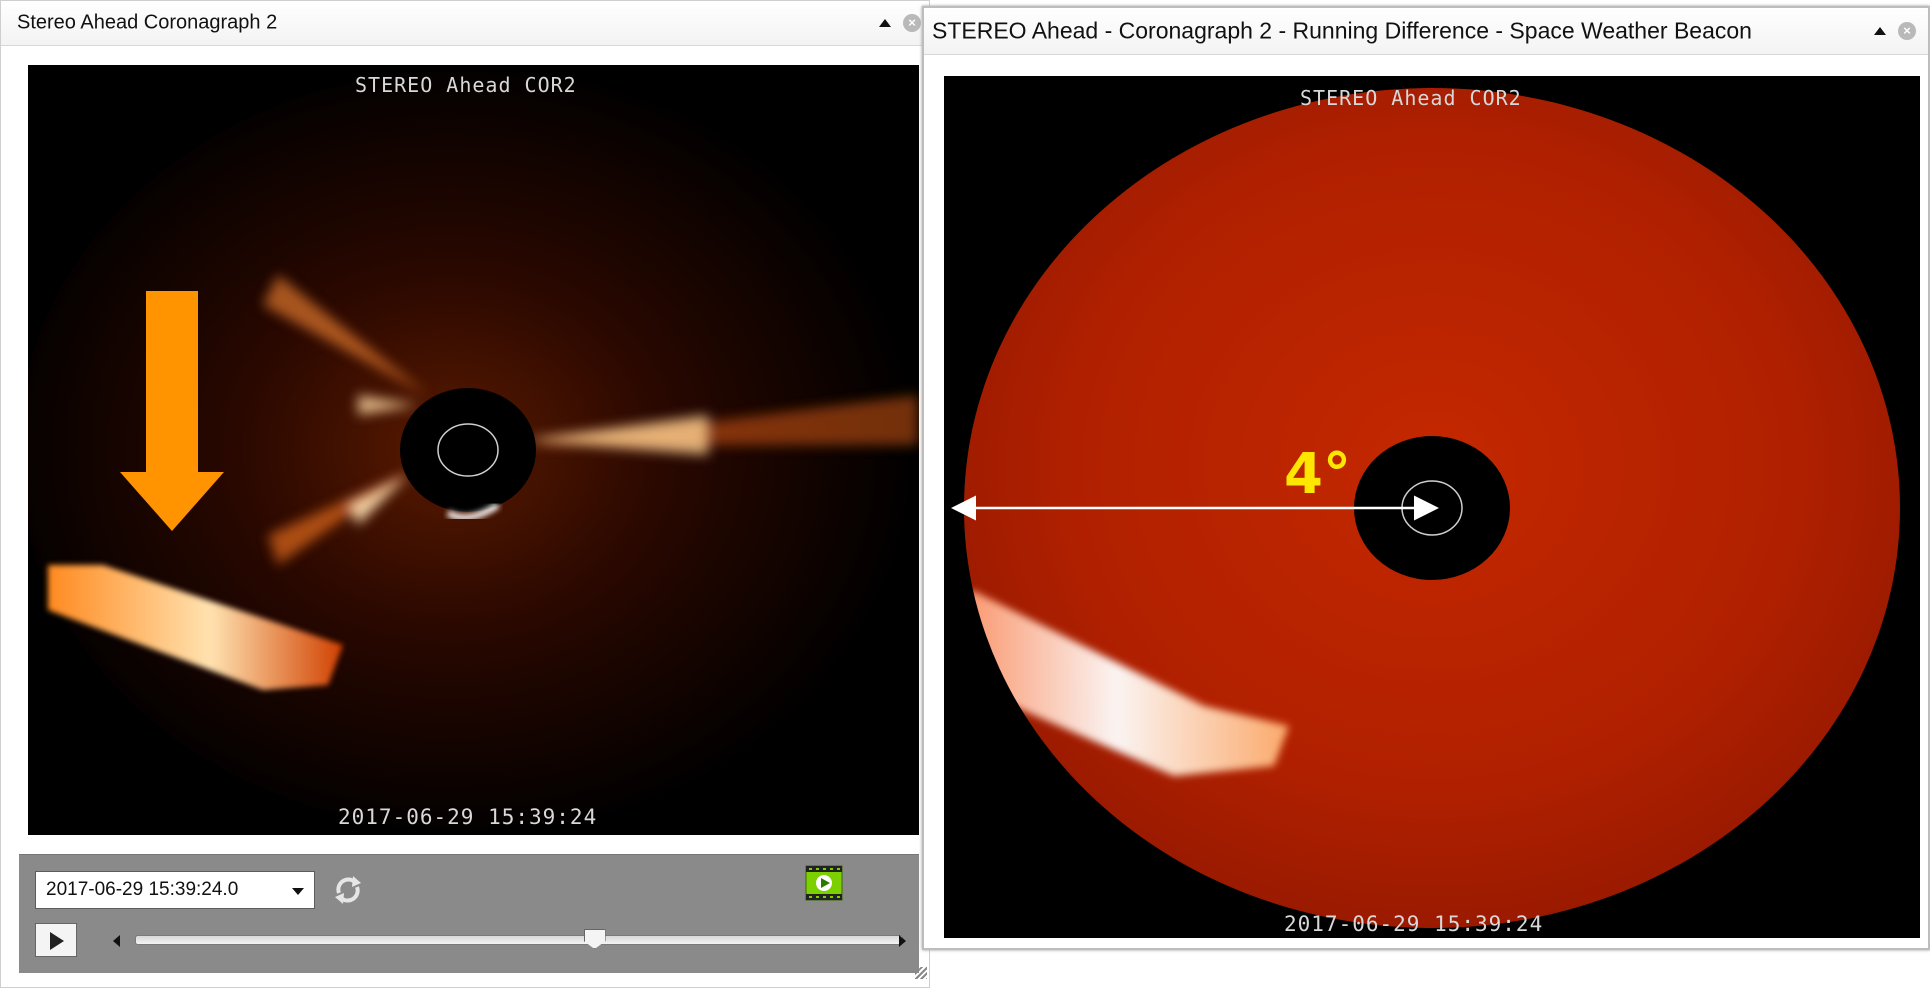  What do you see at coordinates (902, 941) in the screenshot?
I see `slider-right-arrow-icon` at bounding box center [902, 941].